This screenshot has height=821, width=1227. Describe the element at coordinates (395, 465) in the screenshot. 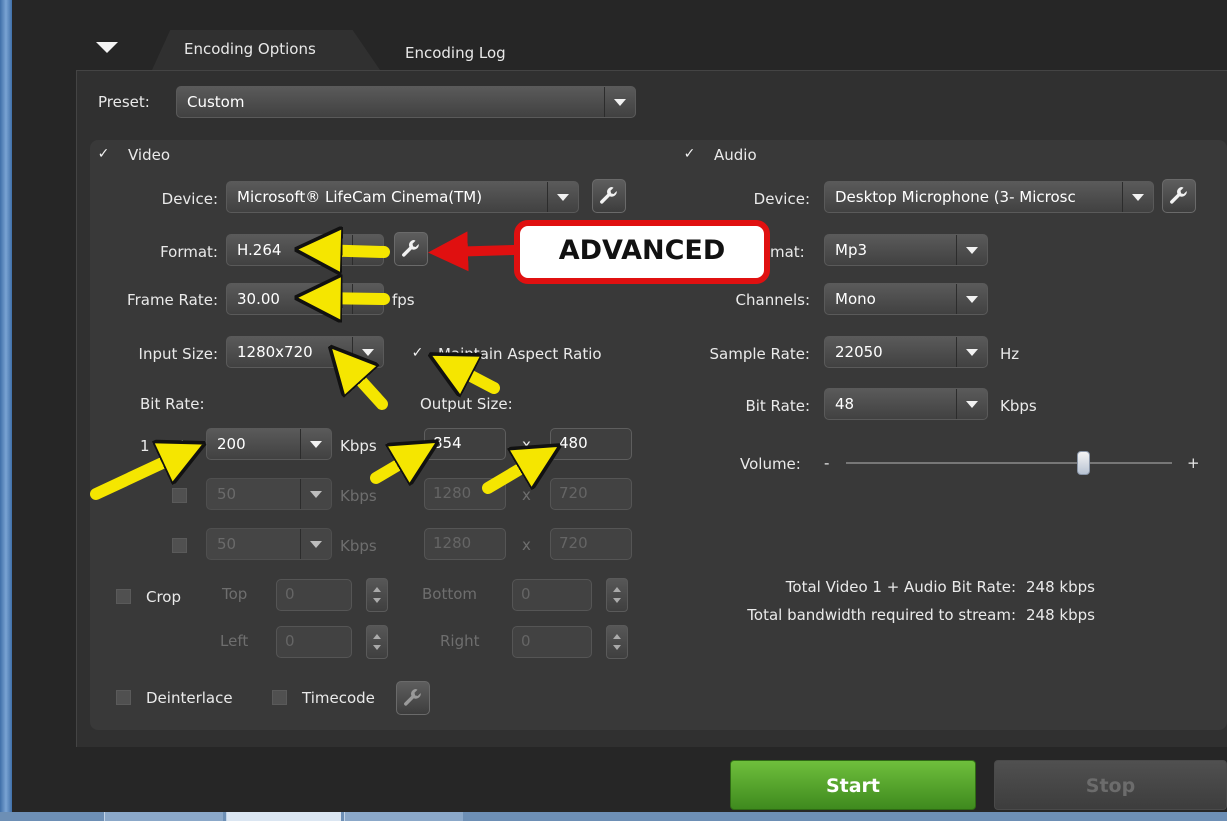

I see `arrow-output-width` at that location.